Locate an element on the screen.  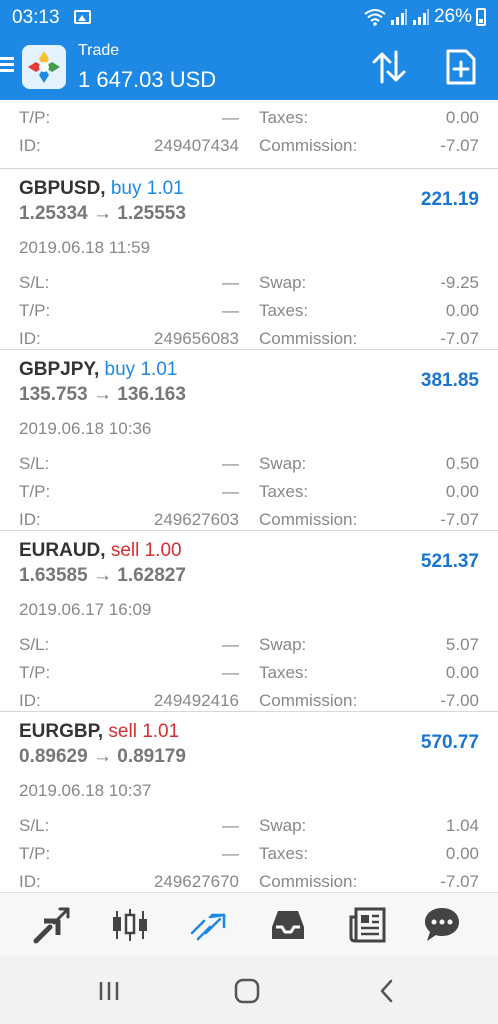
id-row: ID: 249627670 Commission: -7.07 is located at coordinates (249, 882).